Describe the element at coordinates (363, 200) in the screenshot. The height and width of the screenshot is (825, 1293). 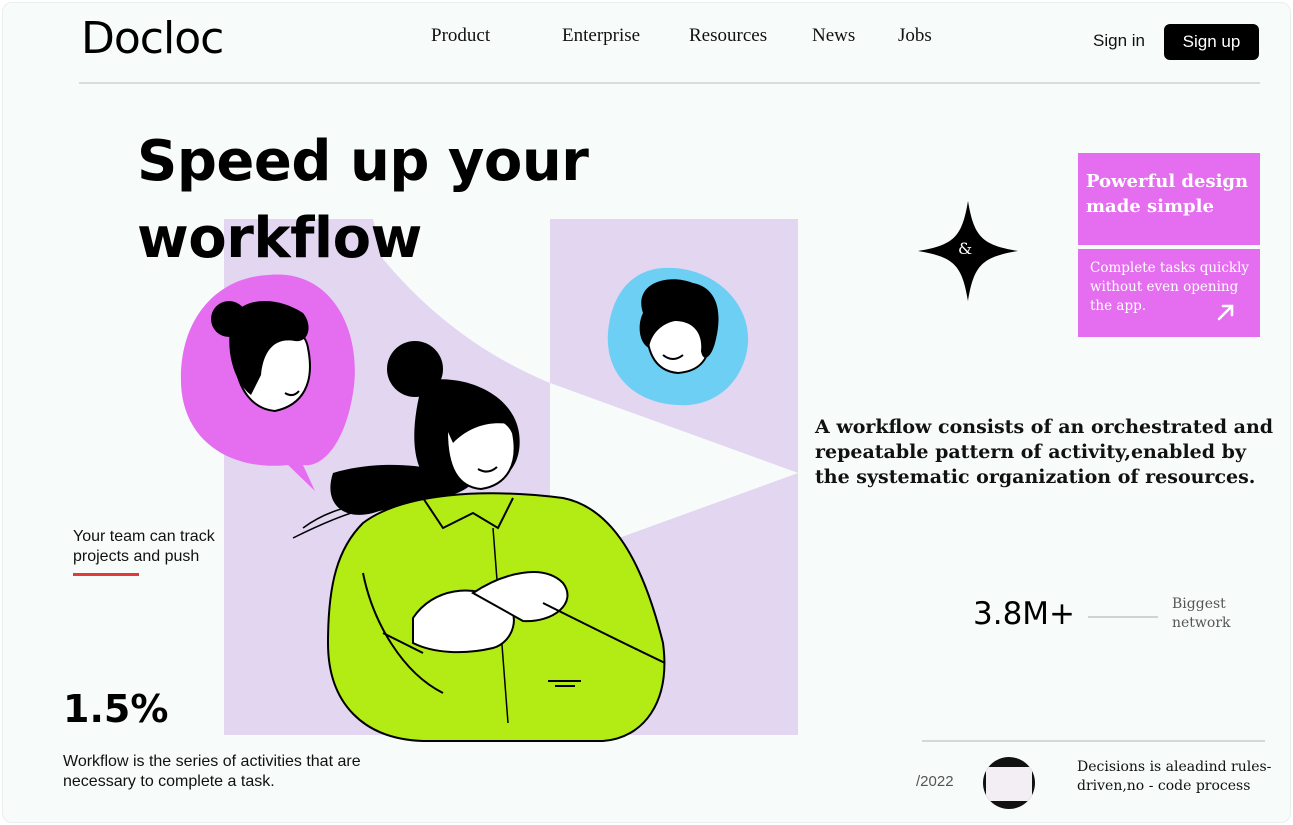
I see `hero-title: Speed up your workflow` at that location.